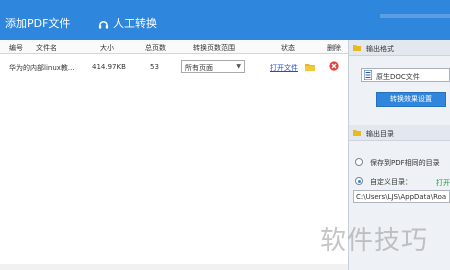 The image size is (450, 270). What do you see at coordinates (16, 48) in the screenshot?
I see `col-header-index: 编号` at bounding box center [16, 48].